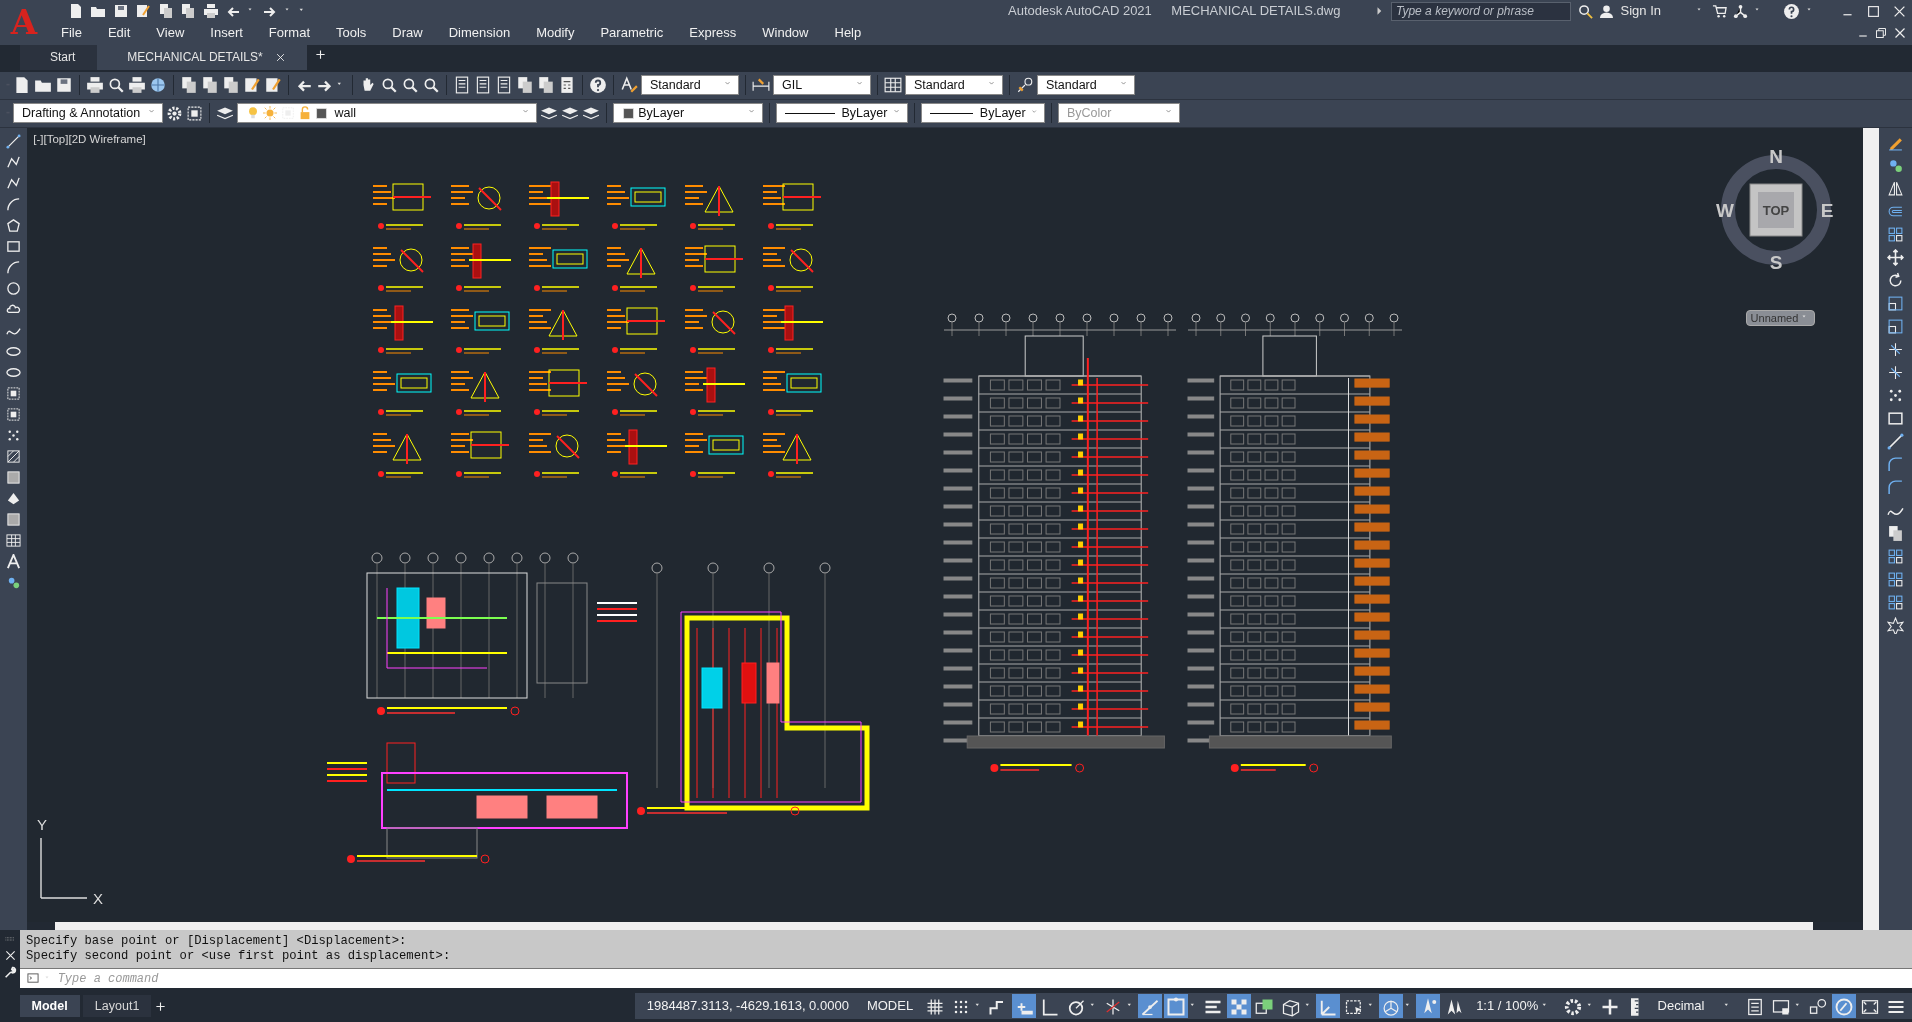 This screenshot has height=1022, width=1912. Describe the element at coordinates (42, 824) in the screenshot. I see `axis-label: Y` at that location.